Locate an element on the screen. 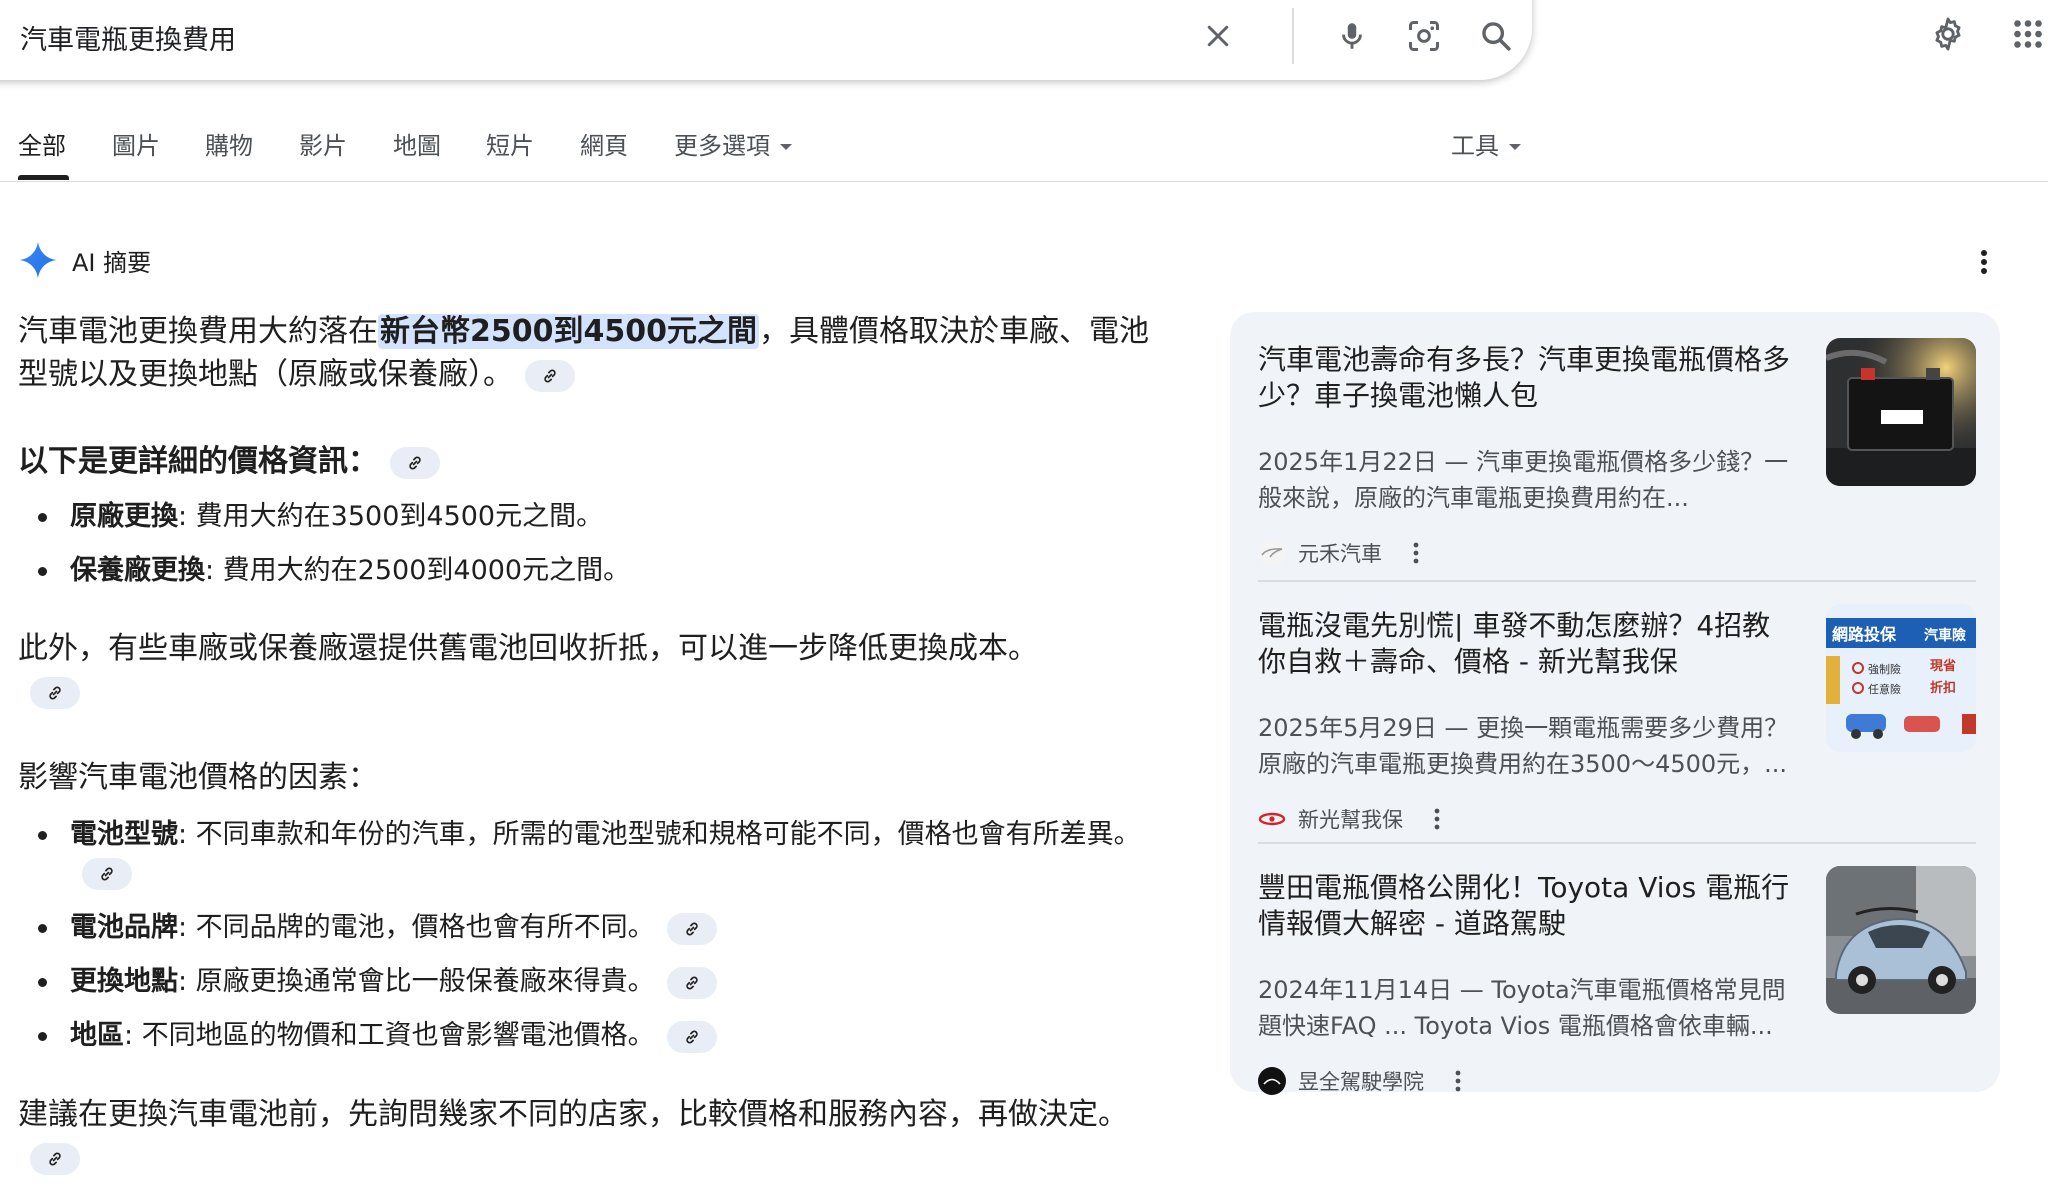  source-thumbnail: 網路投保 汽車險 強制險 任意險 現省 折扣 is located at coordinates (1901, 678).